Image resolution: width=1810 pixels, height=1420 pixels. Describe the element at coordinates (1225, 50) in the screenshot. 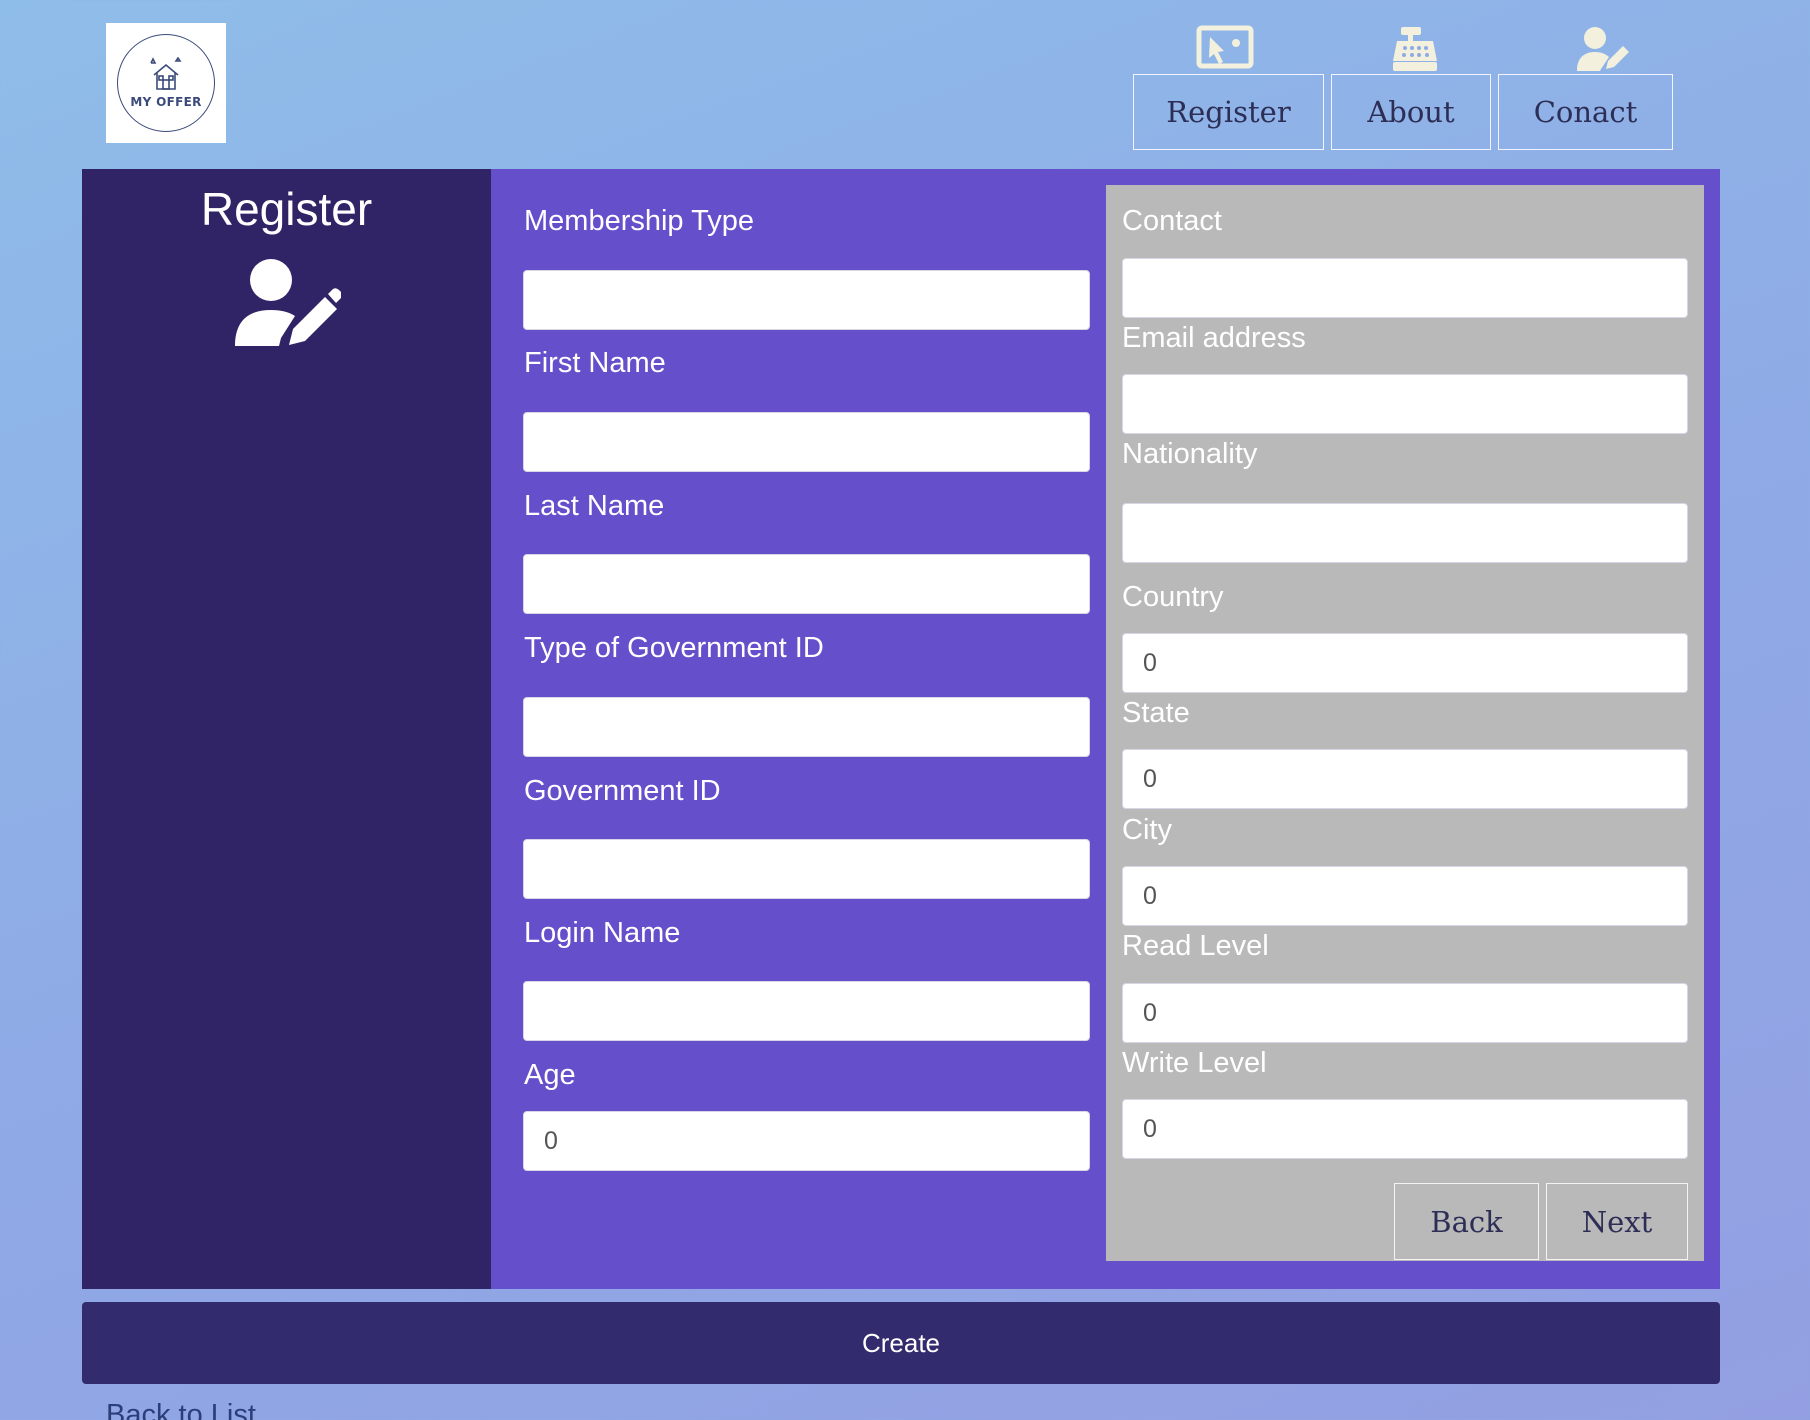

I see `monitor-pointer-icon` at that location.